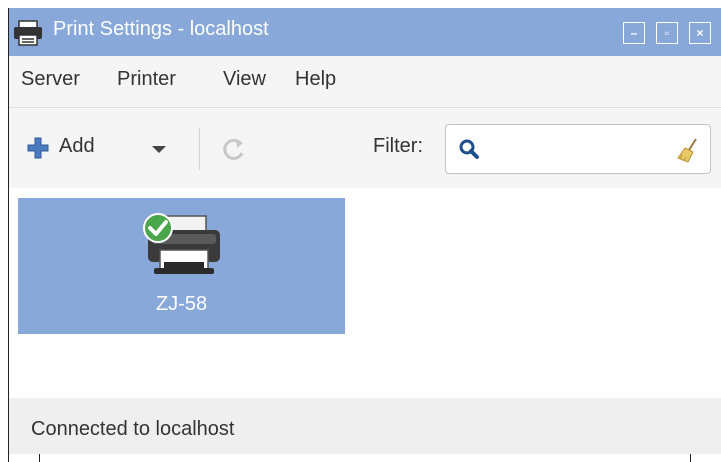 This screenshot has height=462, width=721. I want to click on printer-name: ZJ-58, so click(181, 304).